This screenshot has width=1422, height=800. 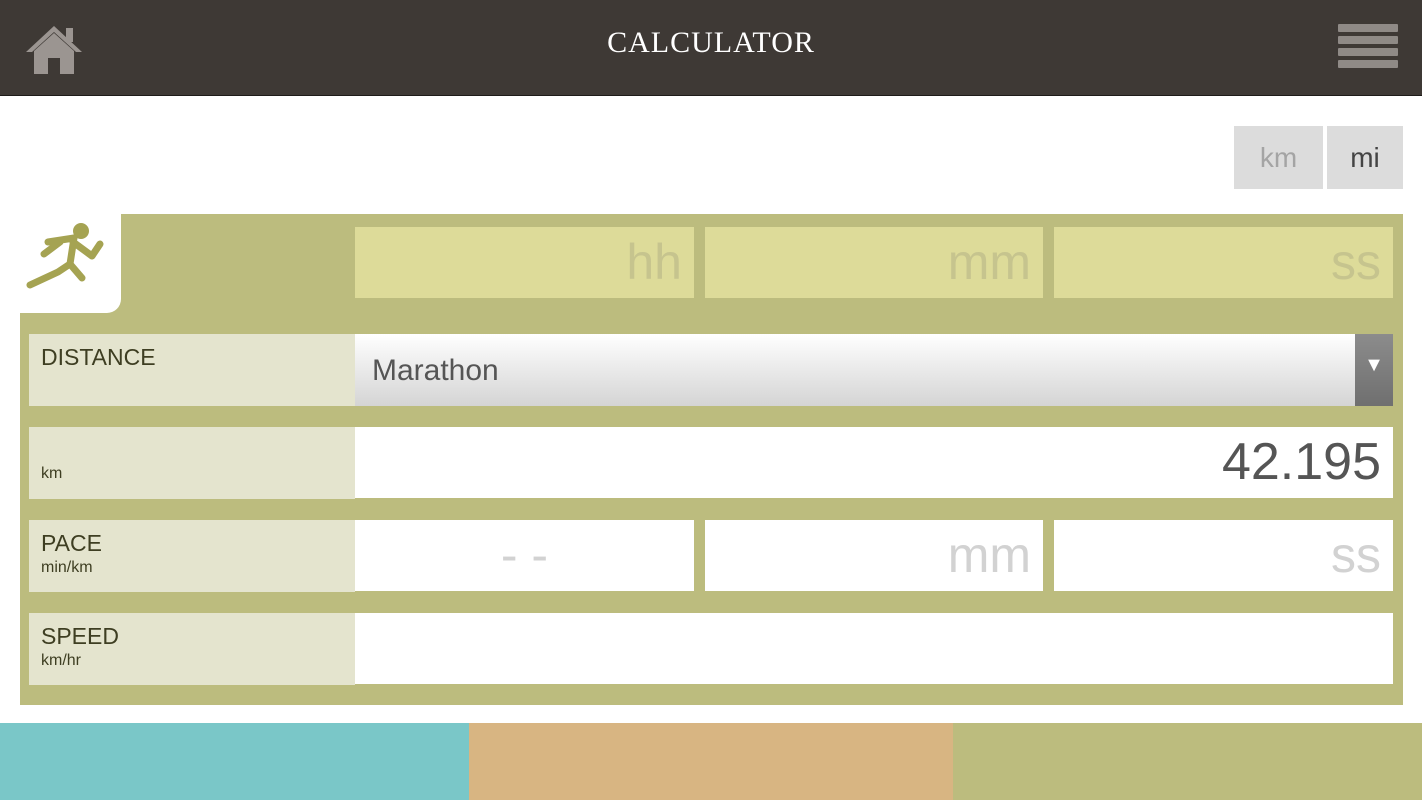 I want to click on speed-label-cell: SPEED km/hr, so click(x=192, y=649).